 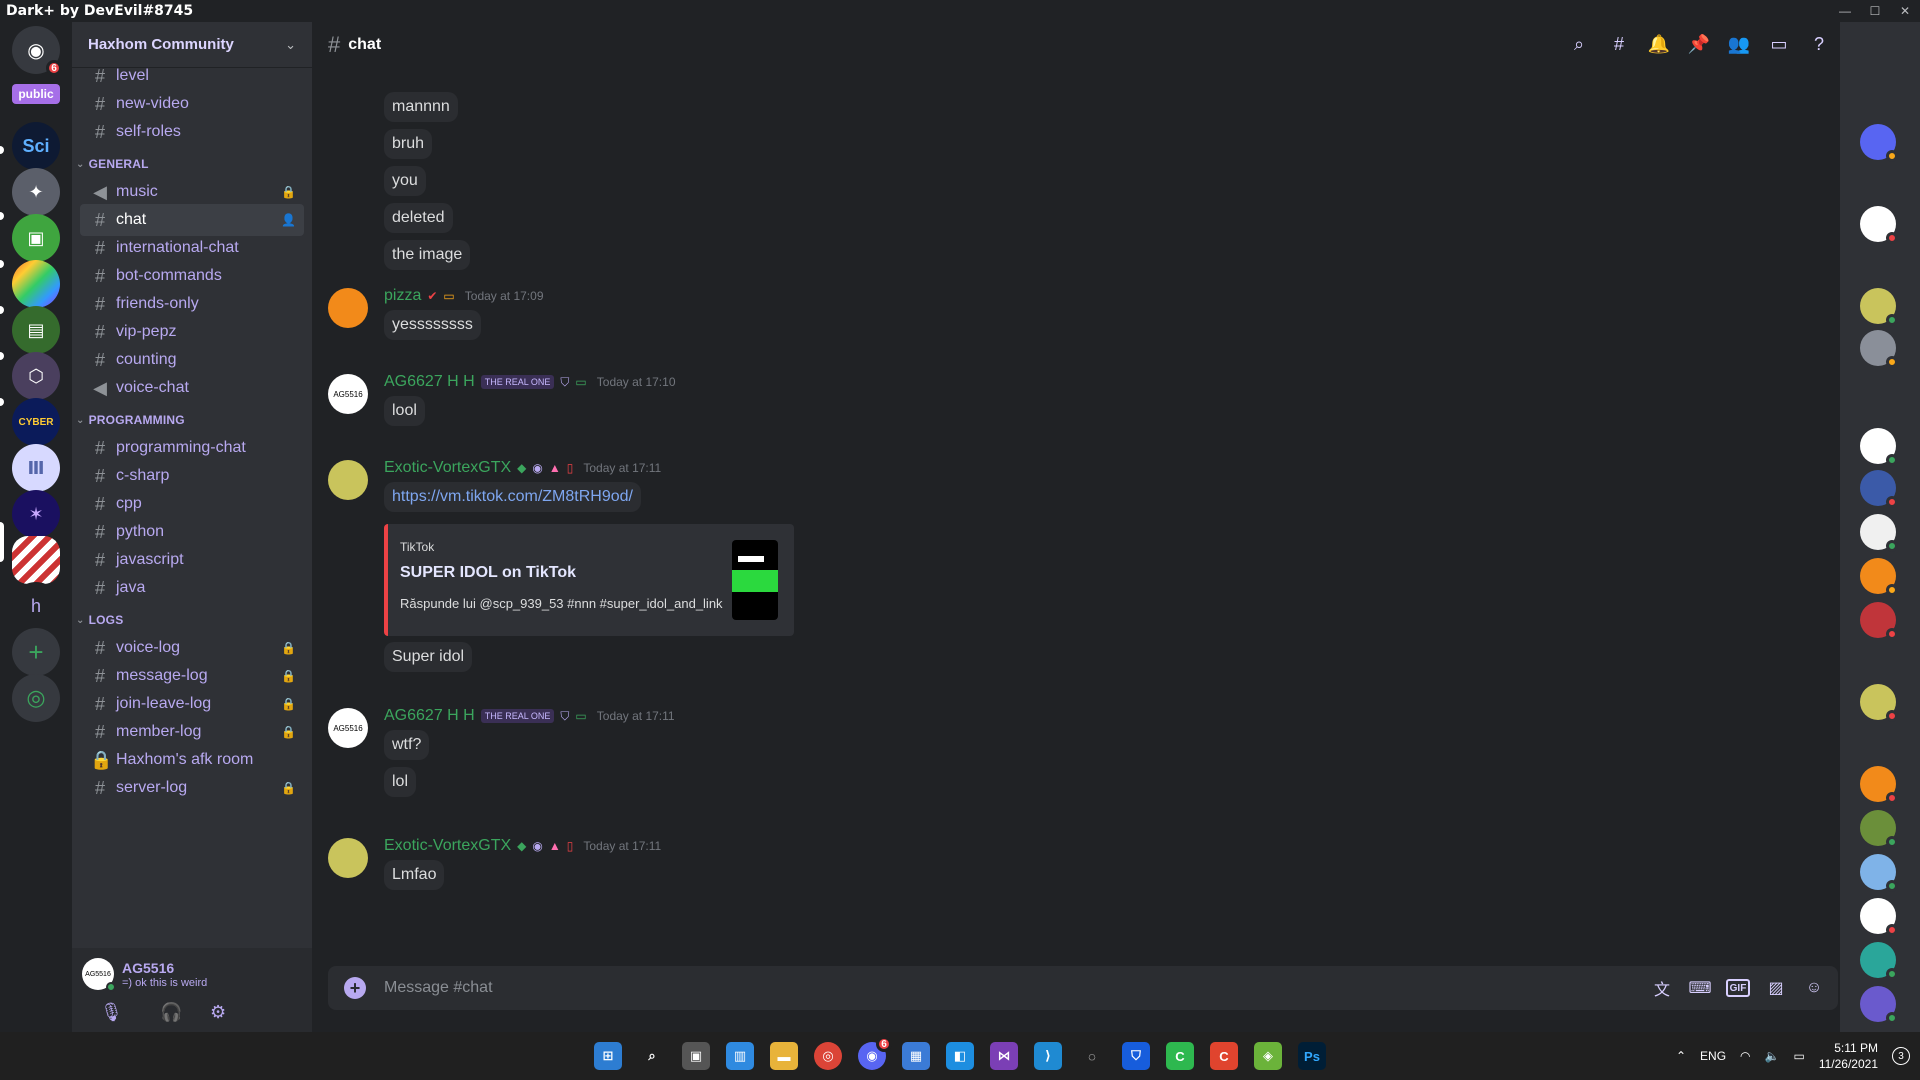 What do you see at coordinates (755, 580) in the screenshot?
I see `embed-thumbnail` at bounding box center [755, 580].